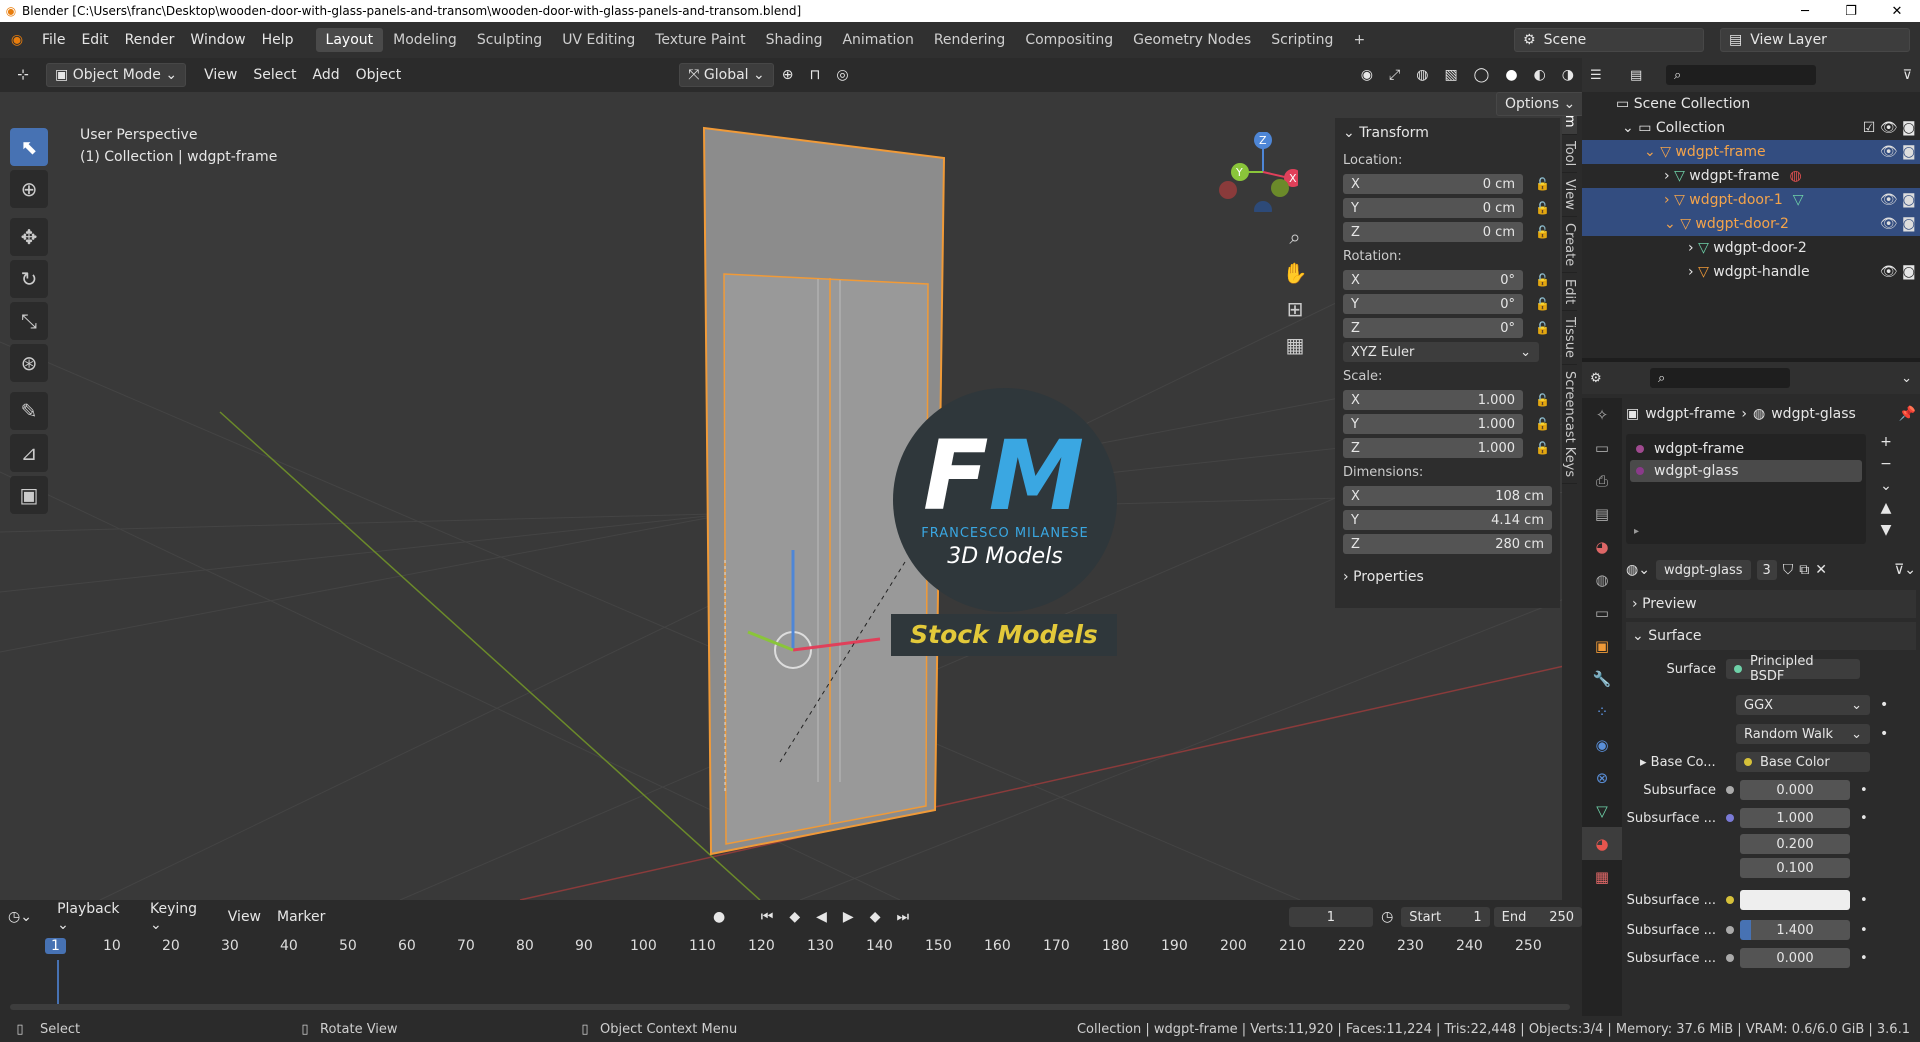 The width and height of the screenshot is (1920, 1042). What do you see at coordinates (1788, 570) in the screenshot?
I see `fake-user-icon: ⛉` at bounding box center [1788, 570].